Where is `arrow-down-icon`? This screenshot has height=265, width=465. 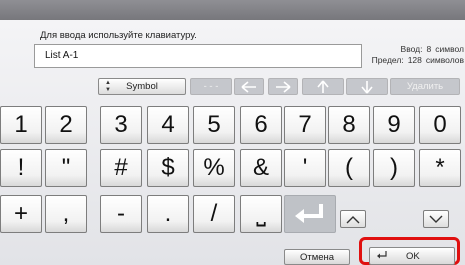 arrow-down-icon is located at coordinates (367, 87).